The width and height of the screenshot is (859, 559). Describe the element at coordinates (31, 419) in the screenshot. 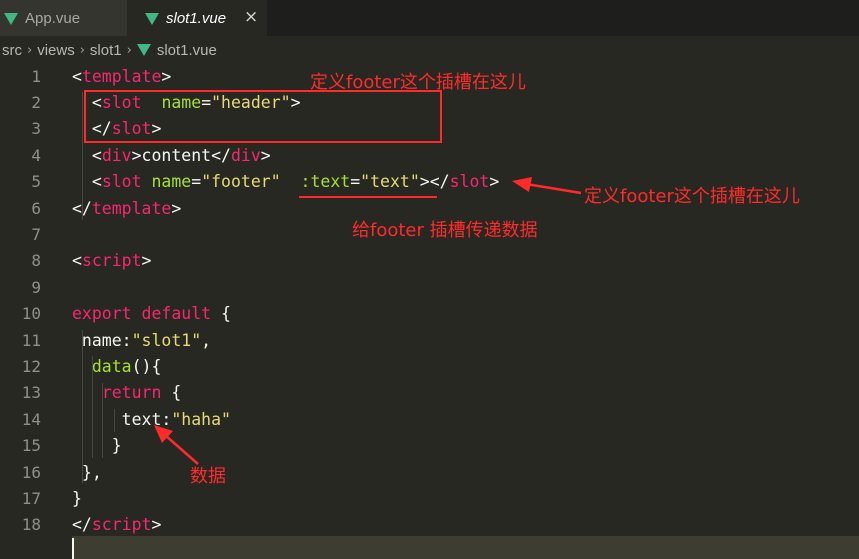

I see `line-number: 14` at that location.